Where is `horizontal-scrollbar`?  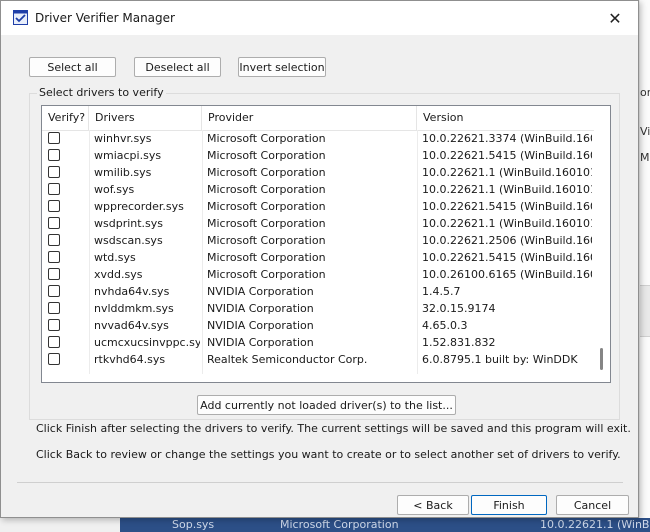 horizontal-scrollbar is located at coordinates (318, 378).